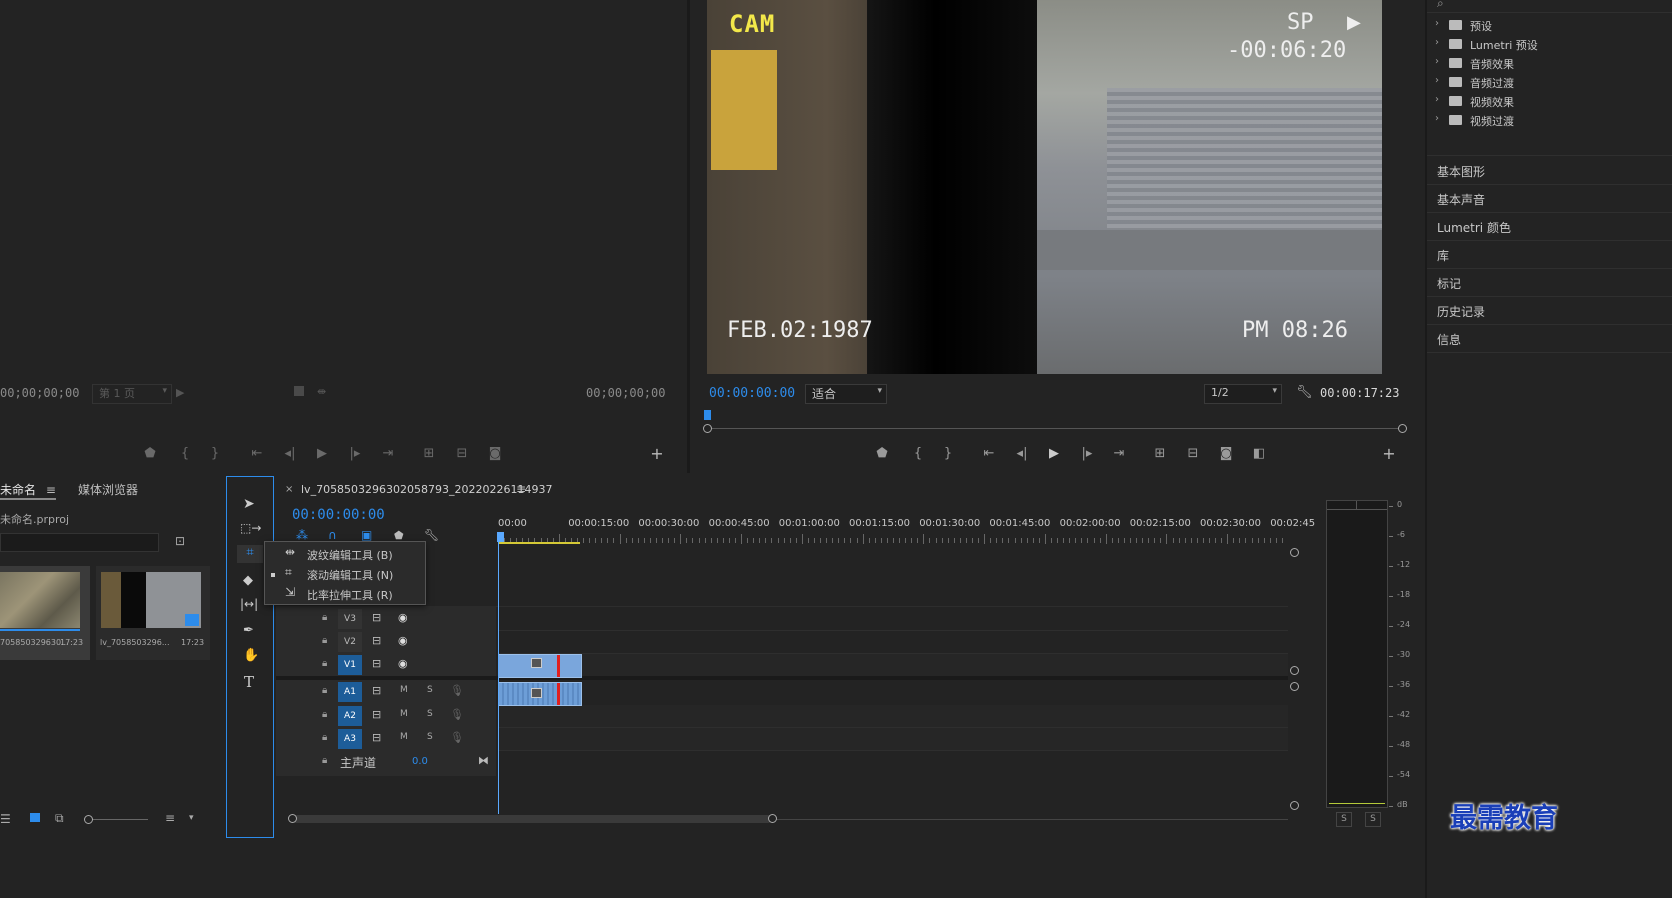  What do you see at coordinates (1243, 394) in the screenshot?
I see `quality-select: 1/2 ▾` at bounding box center [1243, 394].